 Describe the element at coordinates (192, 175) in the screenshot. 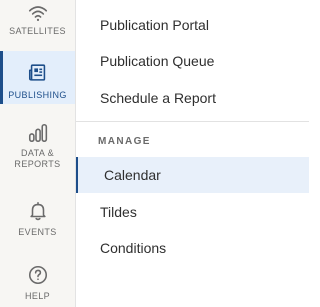

I see `menu-item-calendar: Calendar` at that location.